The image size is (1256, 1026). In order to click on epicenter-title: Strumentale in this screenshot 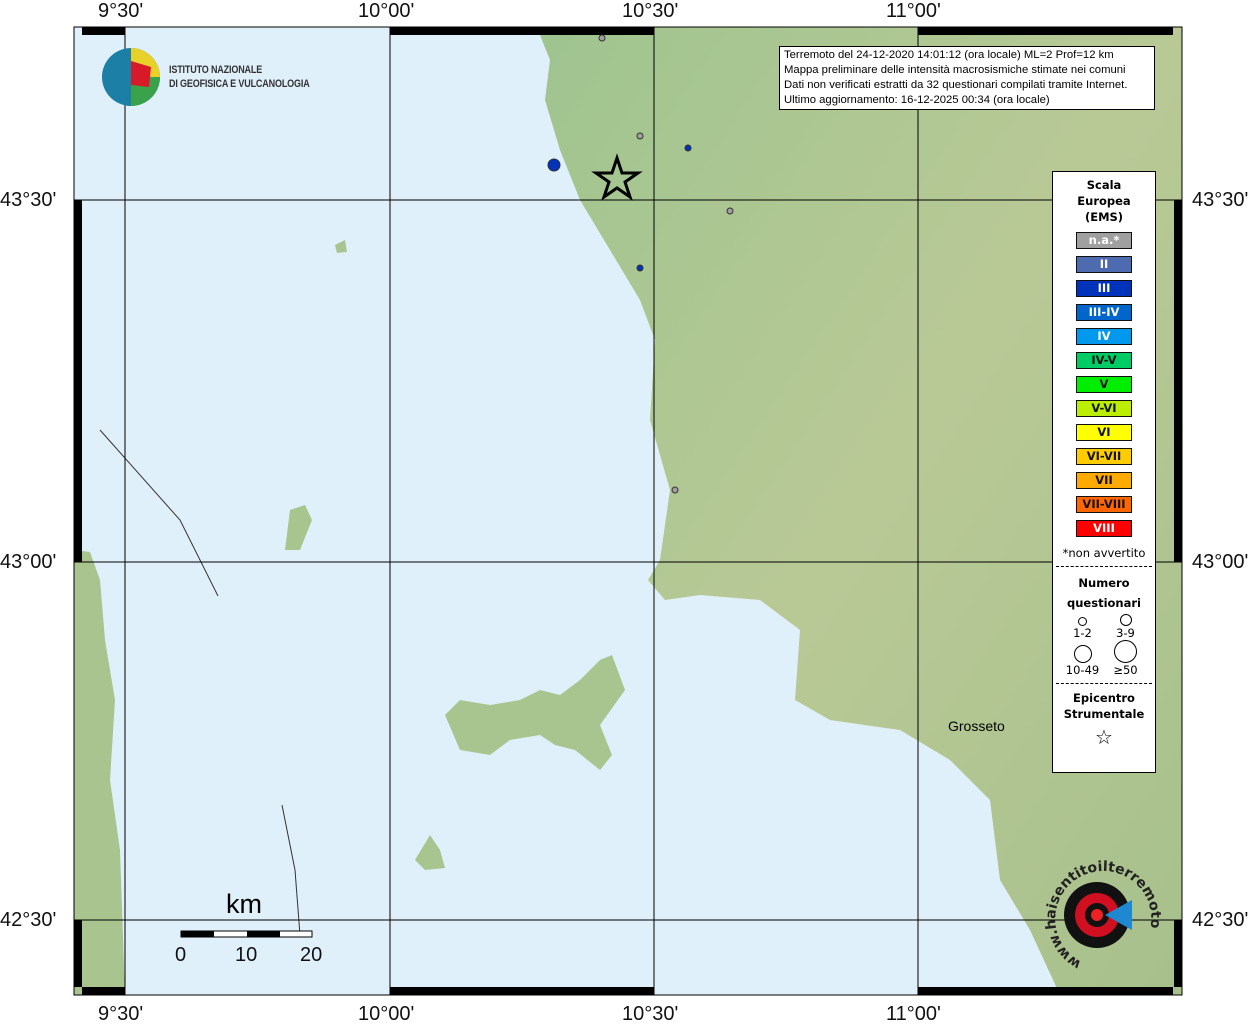, I will do `click(1104, 714)`.